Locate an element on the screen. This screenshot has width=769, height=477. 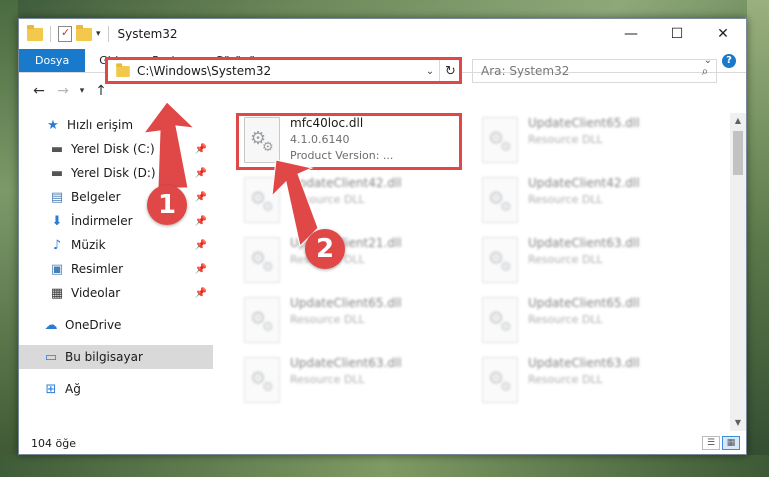
annotation-arrows is located at coordinates (230, 174).